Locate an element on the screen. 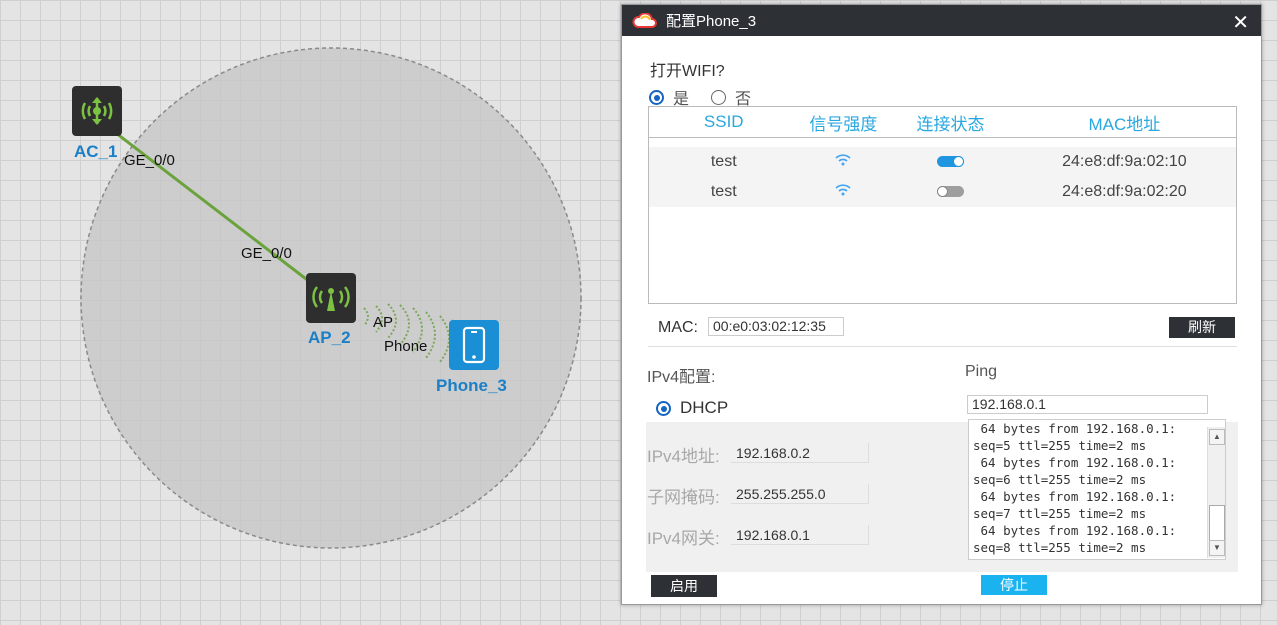 Image resolution: width=1277 pixels, height=625 pixels. scroll-thumb is located at coordinates (1217, 523).